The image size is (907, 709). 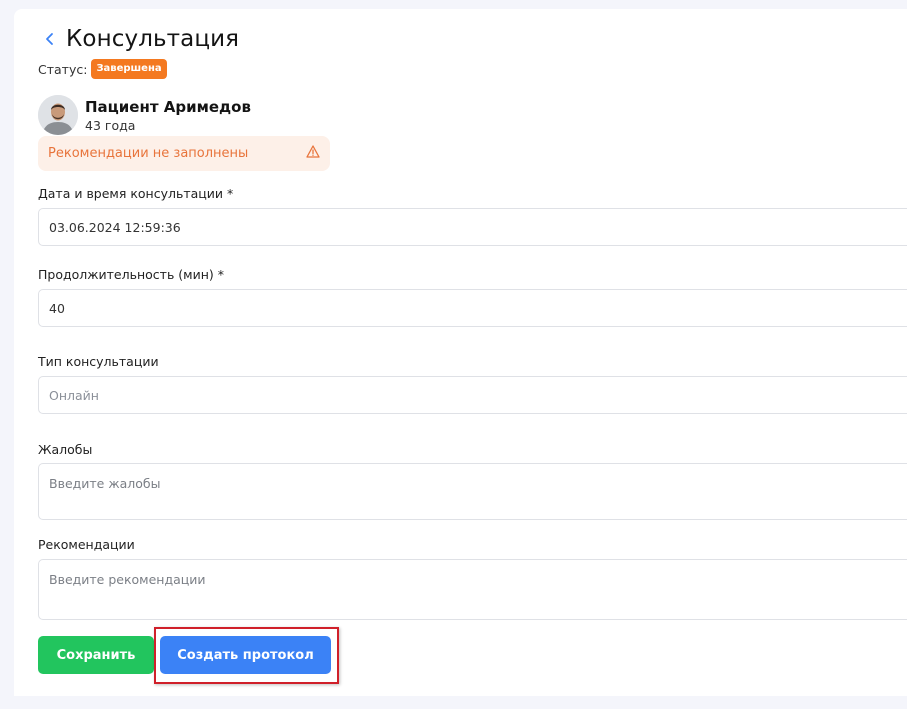 I want to click on datetime-label: Дата и время консультации *, so click(x=136, y=193).